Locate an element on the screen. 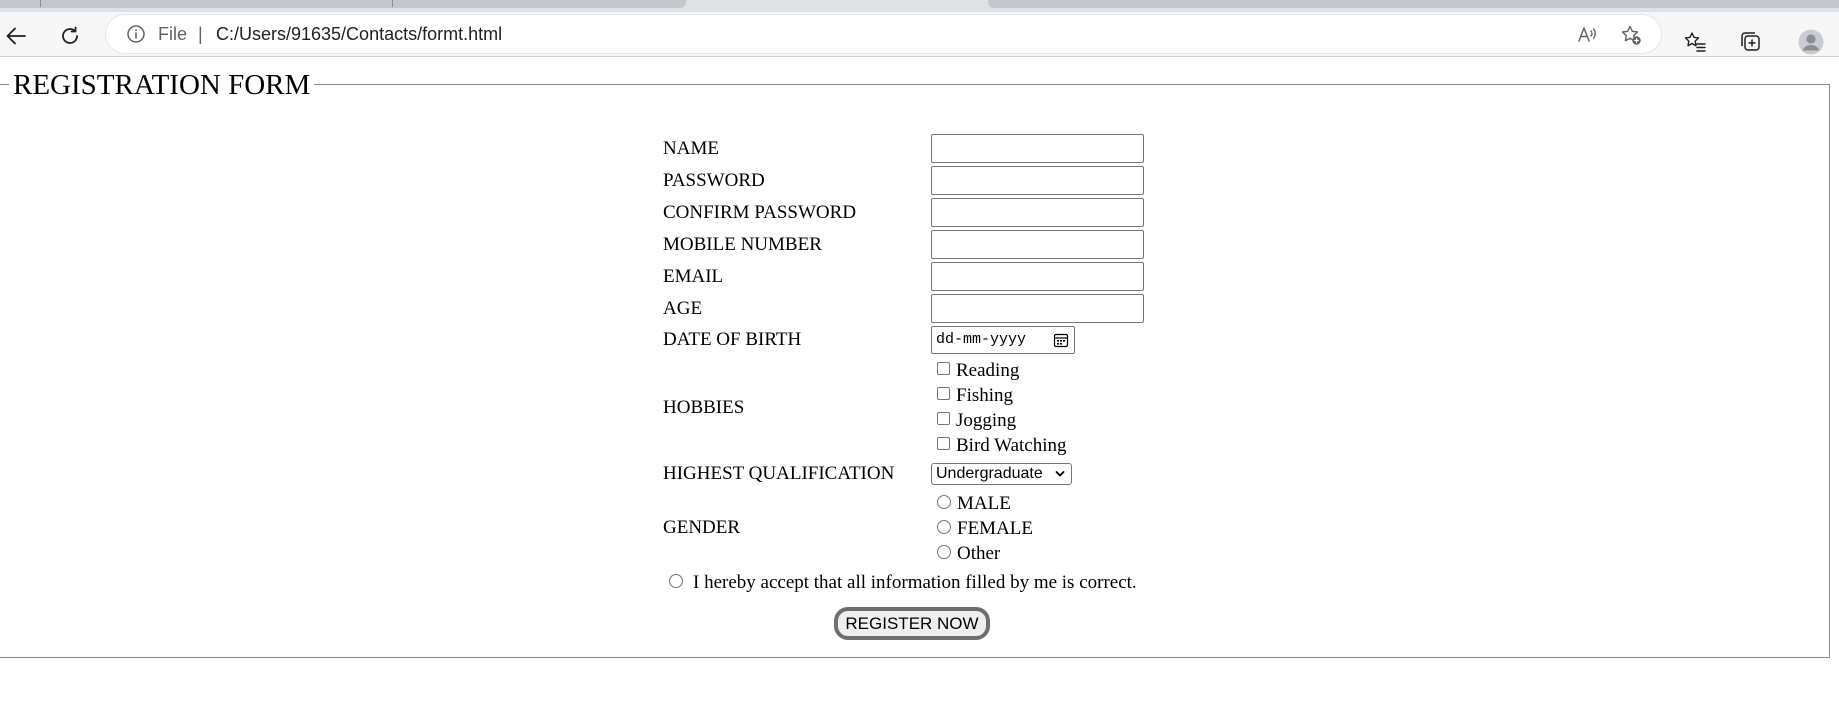  hobby-reading-checkbox is located at coordinates (943, 368).